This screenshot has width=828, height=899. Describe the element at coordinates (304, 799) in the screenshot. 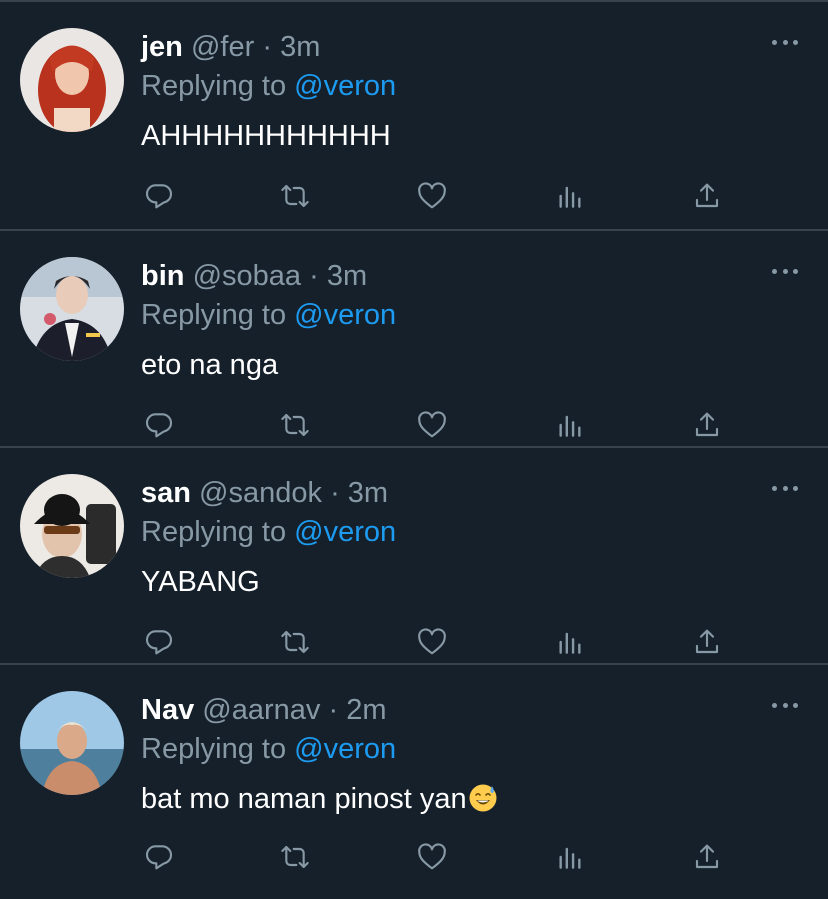

I see `tweet-text-content: bat mo naman pinost yan` at that location.